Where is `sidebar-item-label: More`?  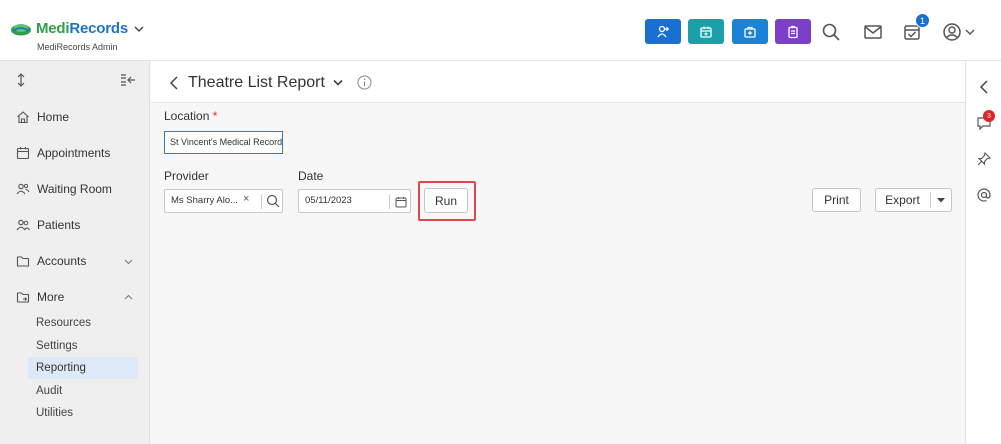
sidebar-item-label: More is located at coordinates (51, 297).